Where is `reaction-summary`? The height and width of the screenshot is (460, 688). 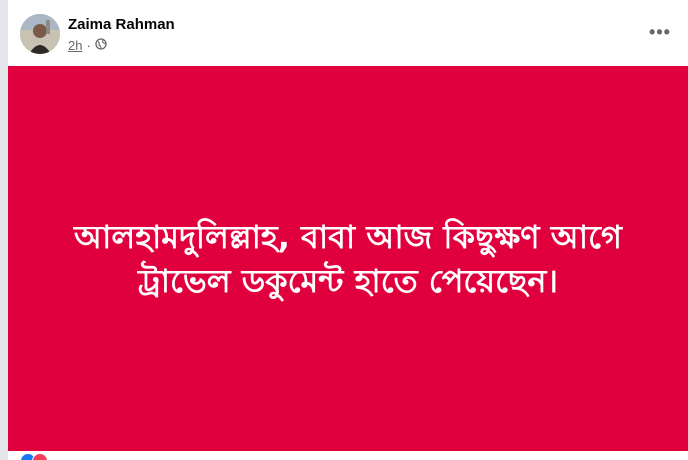
reaction-summary is located at coordinates (34, 456).